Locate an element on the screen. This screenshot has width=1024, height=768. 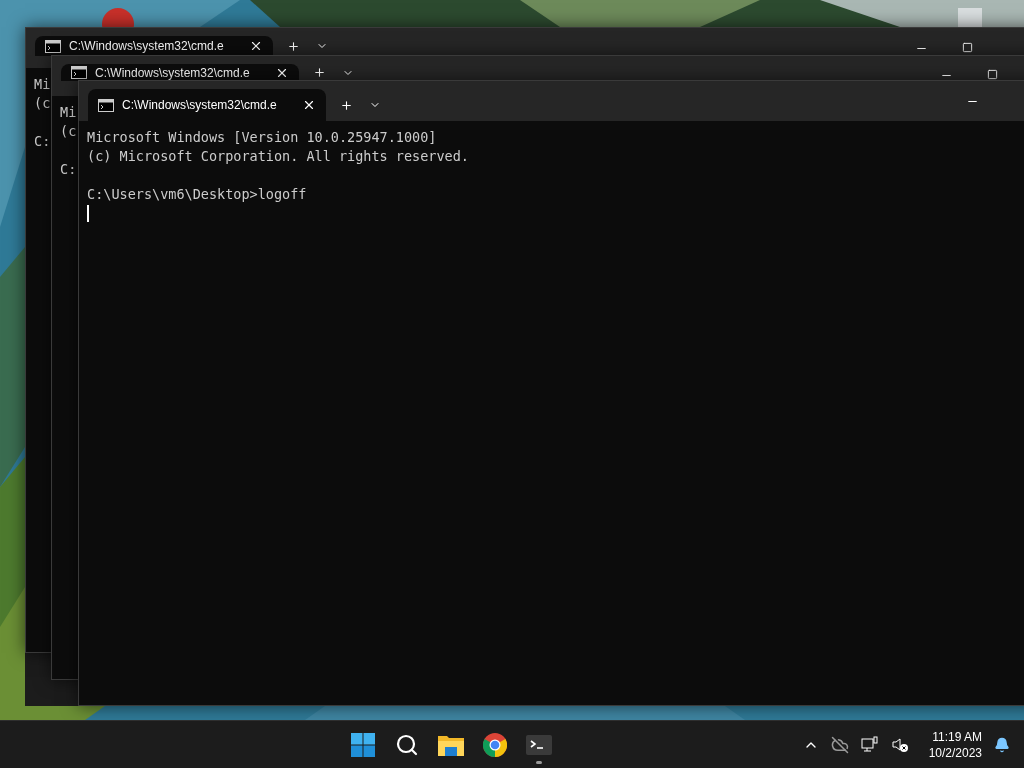
windows-logo-icon is located at coordinates (363, 744).